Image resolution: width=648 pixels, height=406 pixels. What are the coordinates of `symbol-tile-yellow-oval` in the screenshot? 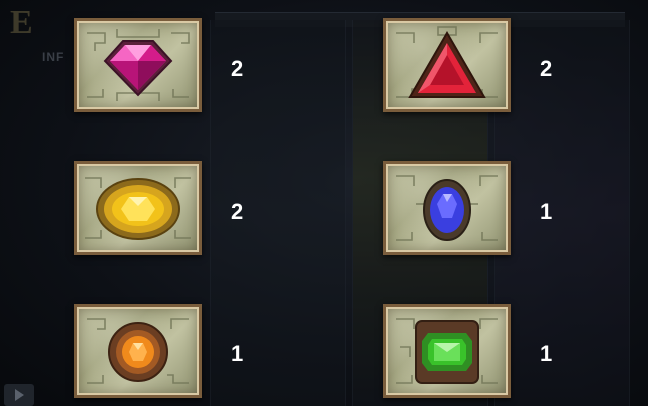 It's located at (138, 208).